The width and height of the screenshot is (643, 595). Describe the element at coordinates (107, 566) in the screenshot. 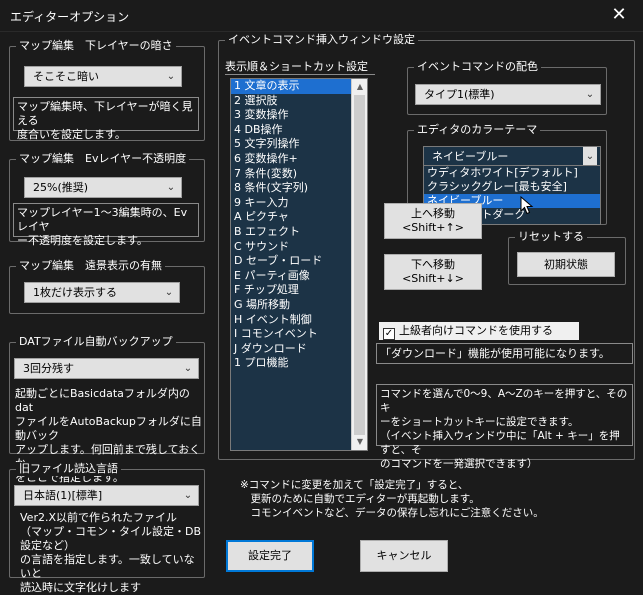

I see `description-line: の言語を指定します。一致していないと` at that location.